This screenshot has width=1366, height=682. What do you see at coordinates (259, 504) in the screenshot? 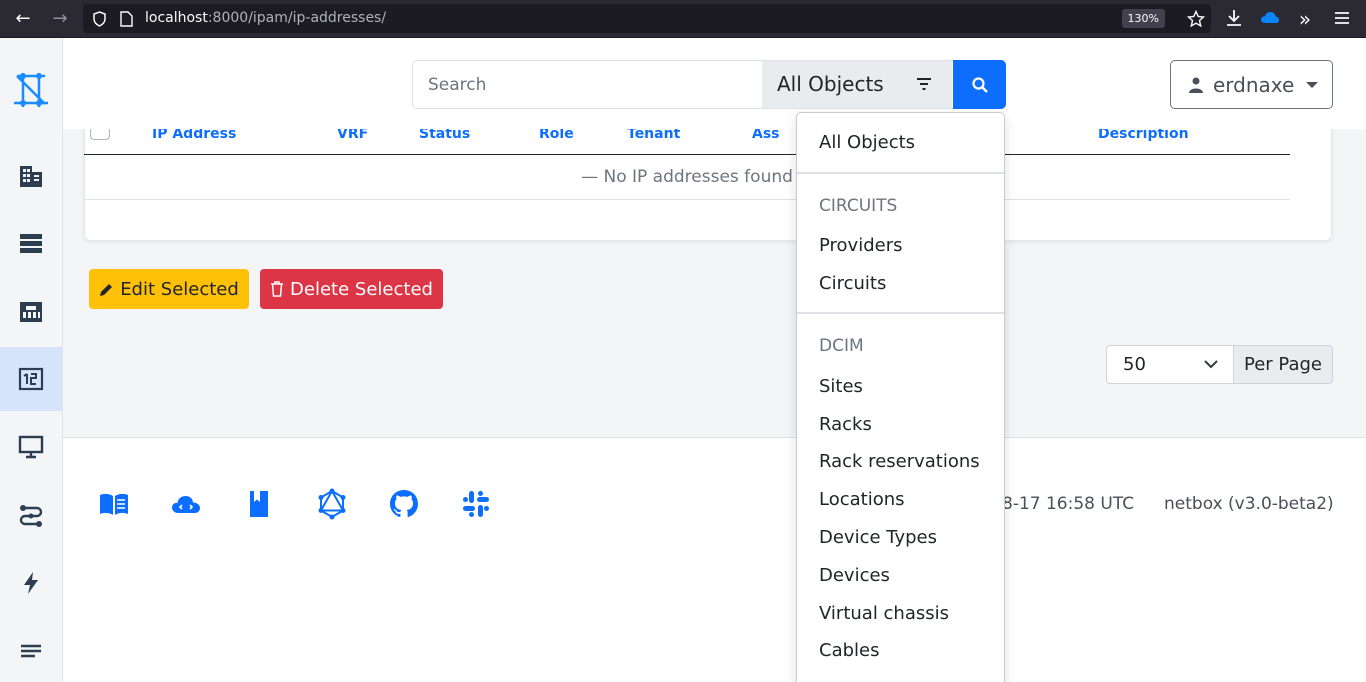
I see `bookmark-book-icon` at bounding box center [259, 504].